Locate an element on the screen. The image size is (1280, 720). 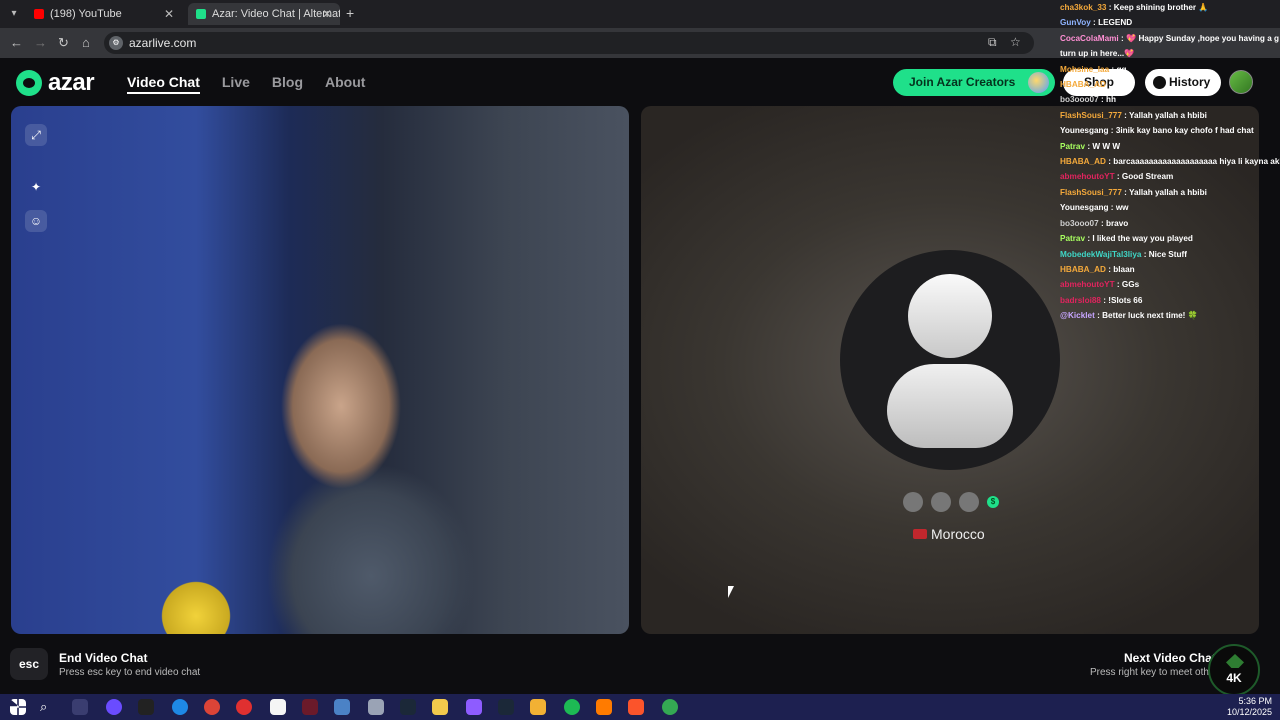
effects-sparkle-icon: ✦ is located at coordinates (36, 187).